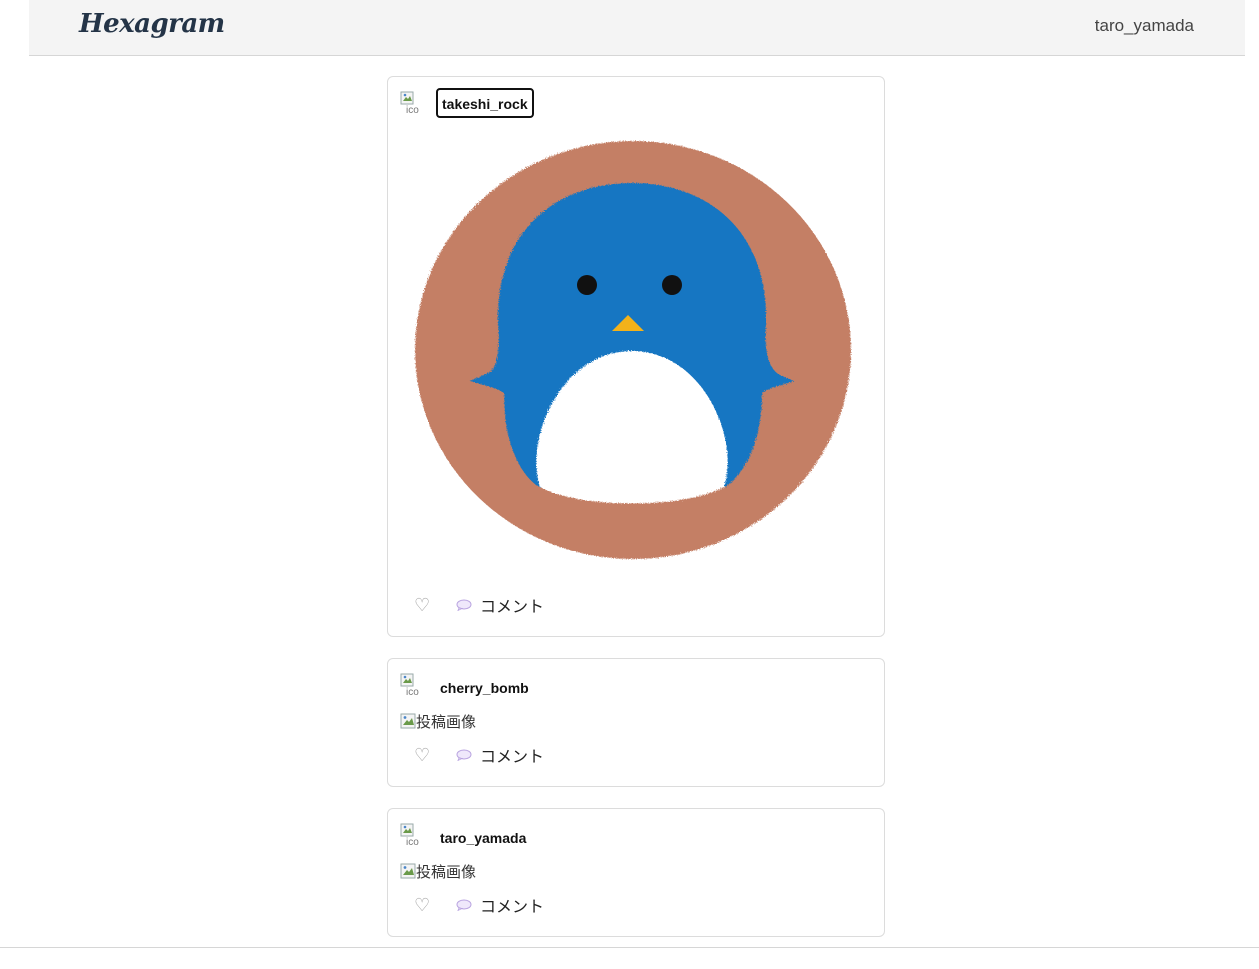 The width and height of the screenshot is (1259, 969). What do you see at coordinates (483, 838) in the screenshot?
I see `post-username: taro_yamada` at bounding box center [483, 838].